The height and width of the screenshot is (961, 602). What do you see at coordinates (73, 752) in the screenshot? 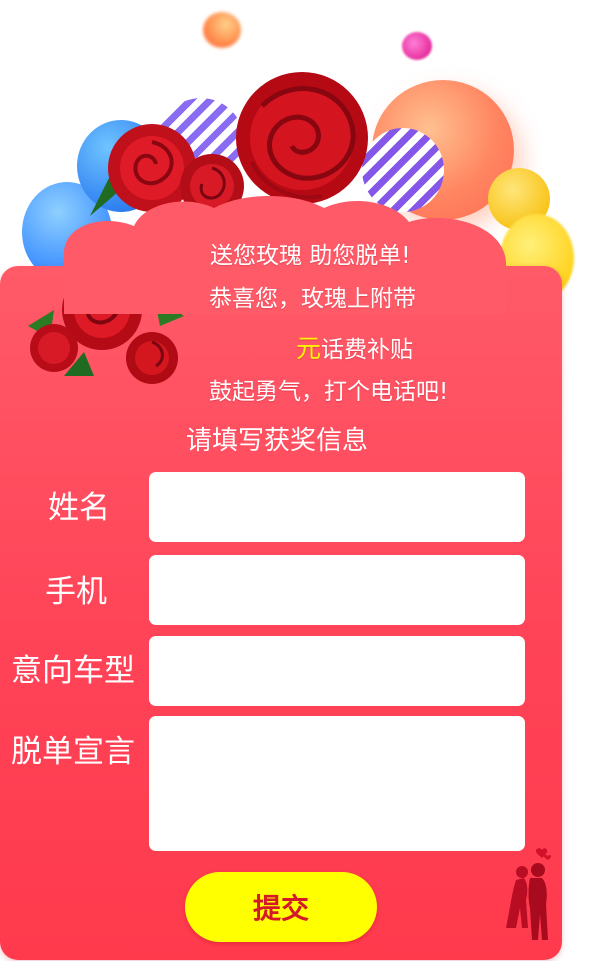
I see `declaration-label: 脱单宣言` at bounding box center [73, 752].